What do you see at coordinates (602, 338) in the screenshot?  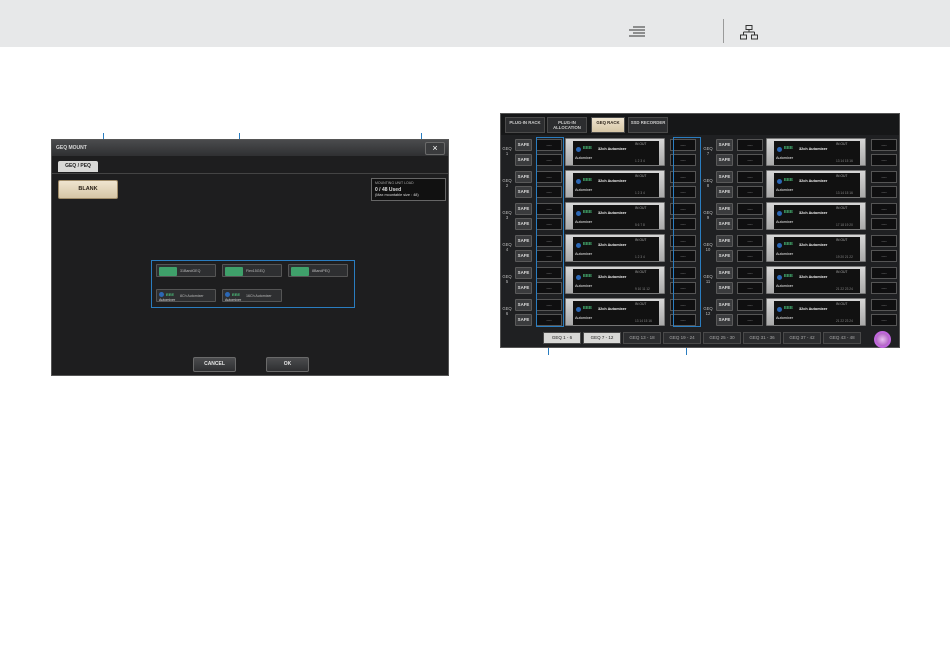 I see `page-geq-7-12: GEQ 7 - 12` at bounding box center [602, 338].